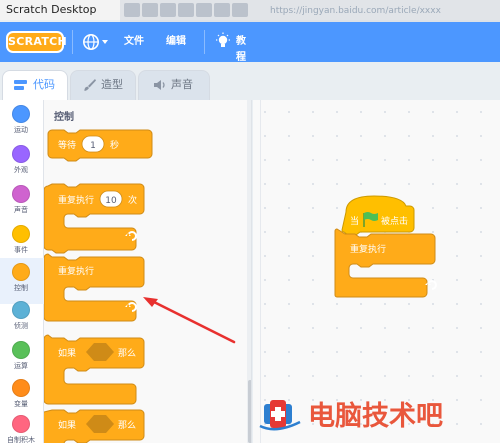  Describe the element at coordinates (94, 218) in the screenshot. I see `block-repeat: 重复执行 10 次` at that location.